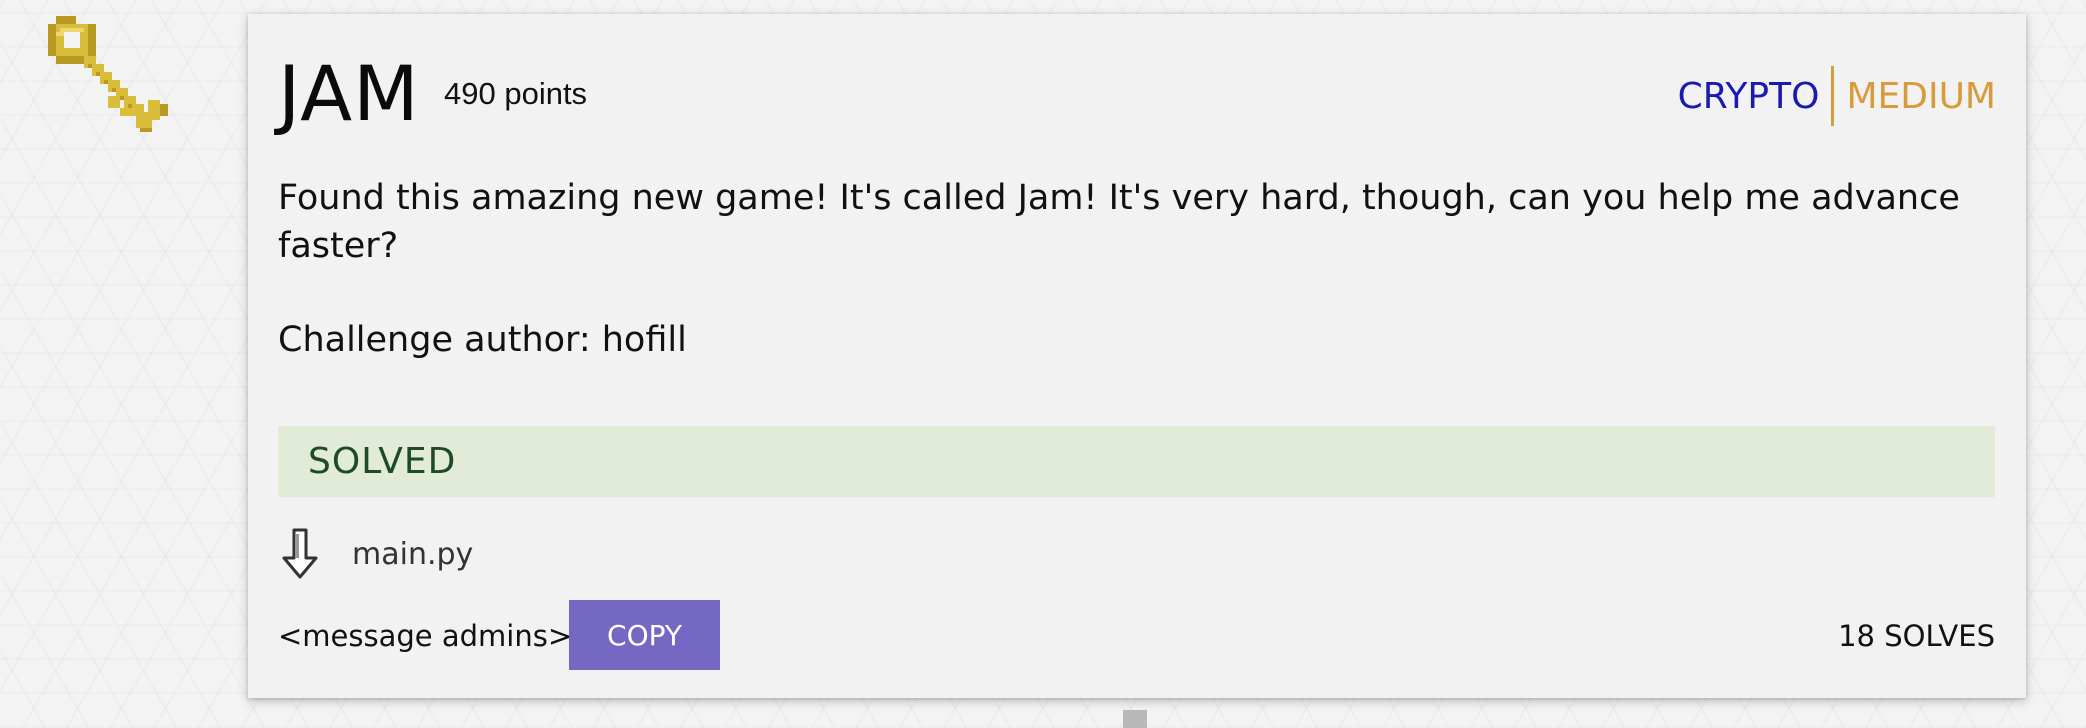 The width and height of the screenshot is (2086, 728). Describe the element at coordinates (1921, 96) in the screenshot. I see `difficulty-tag: MEDIUM` at that location.